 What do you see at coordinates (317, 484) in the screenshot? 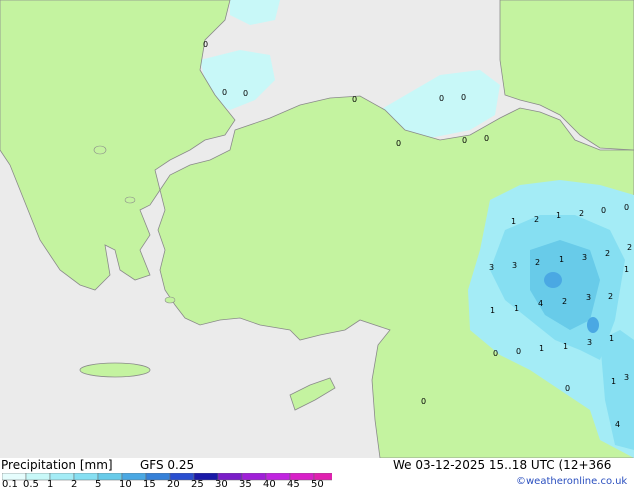
I see `scale-label: 50` at bounding box center [317, 484].